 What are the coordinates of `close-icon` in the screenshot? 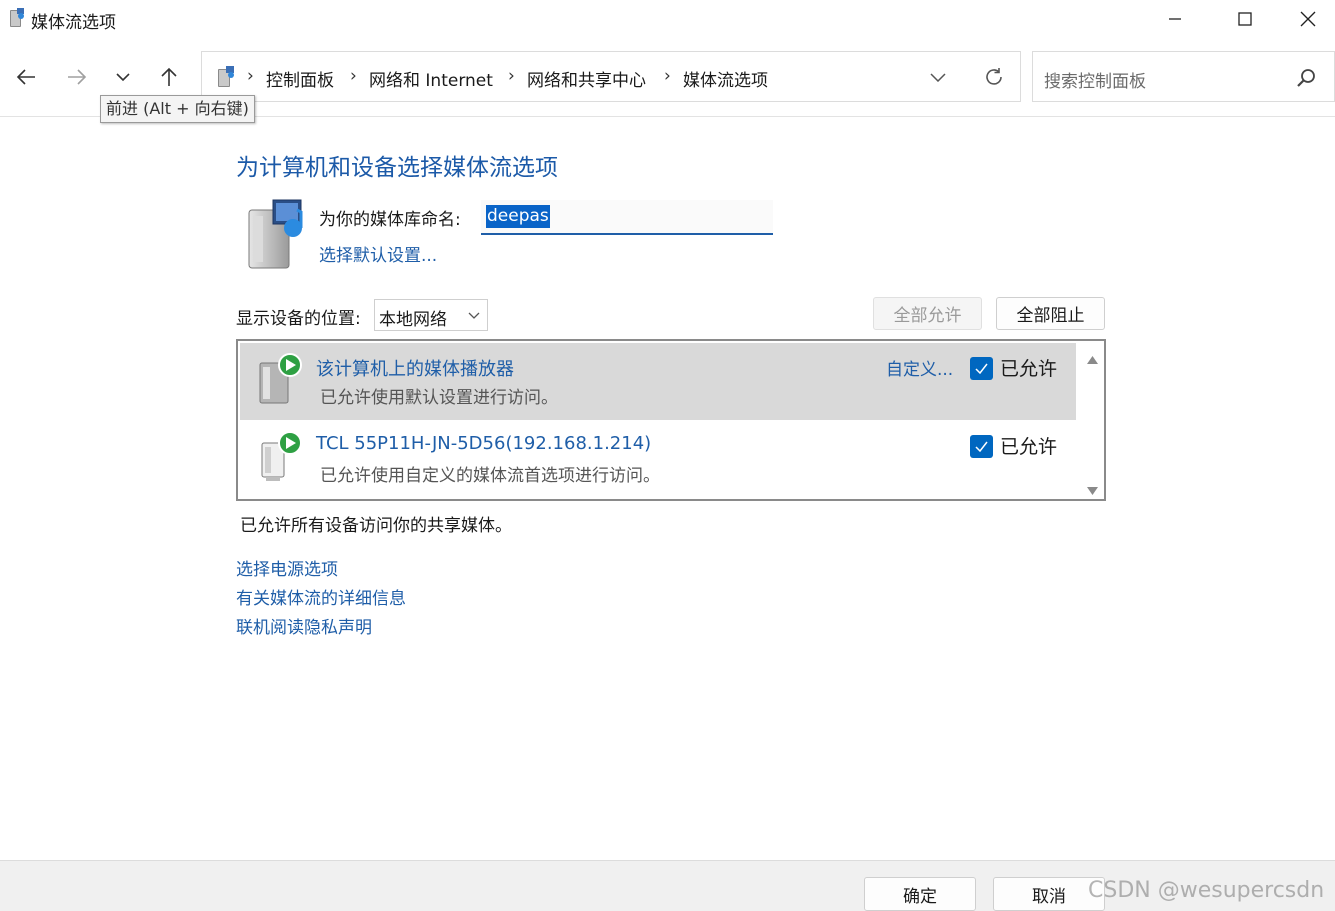 It's located at (1307, 19).